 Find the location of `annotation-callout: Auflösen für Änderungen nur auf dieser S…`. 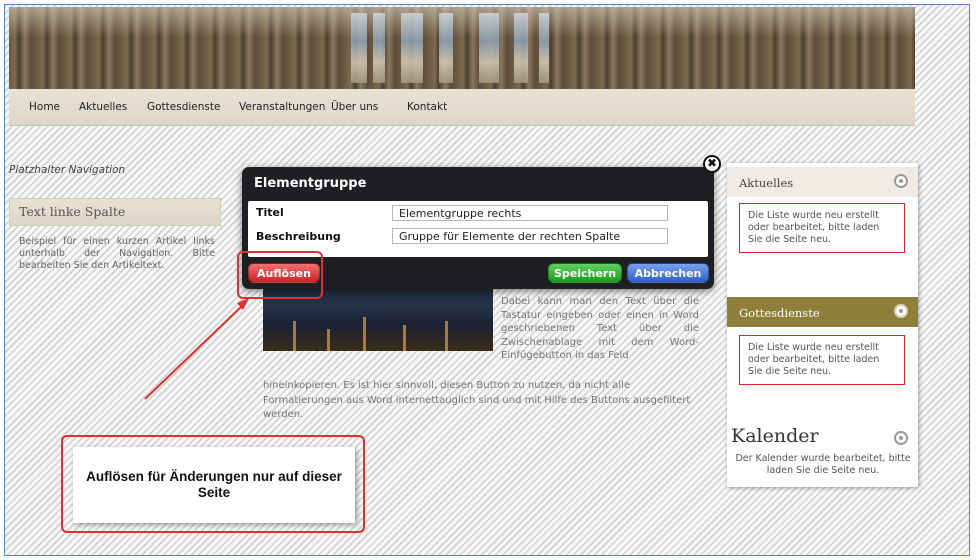

annotation-callout: Auflösen für Änderungen nur auf dieser S… is located at coordinates (213, 484).